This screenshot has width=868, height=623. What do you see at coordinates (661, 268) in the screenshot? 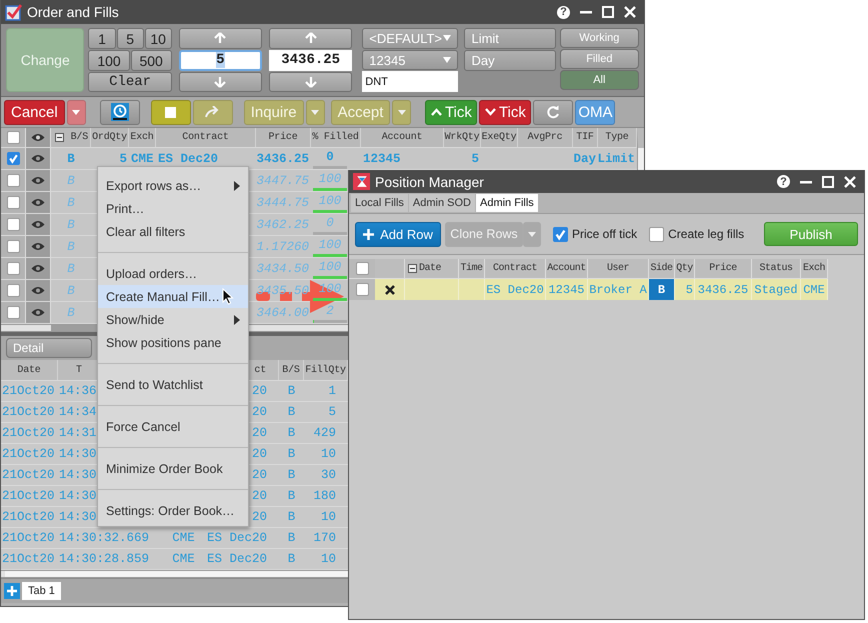
I see `column-header: Side` at bounding box center [661, 268].